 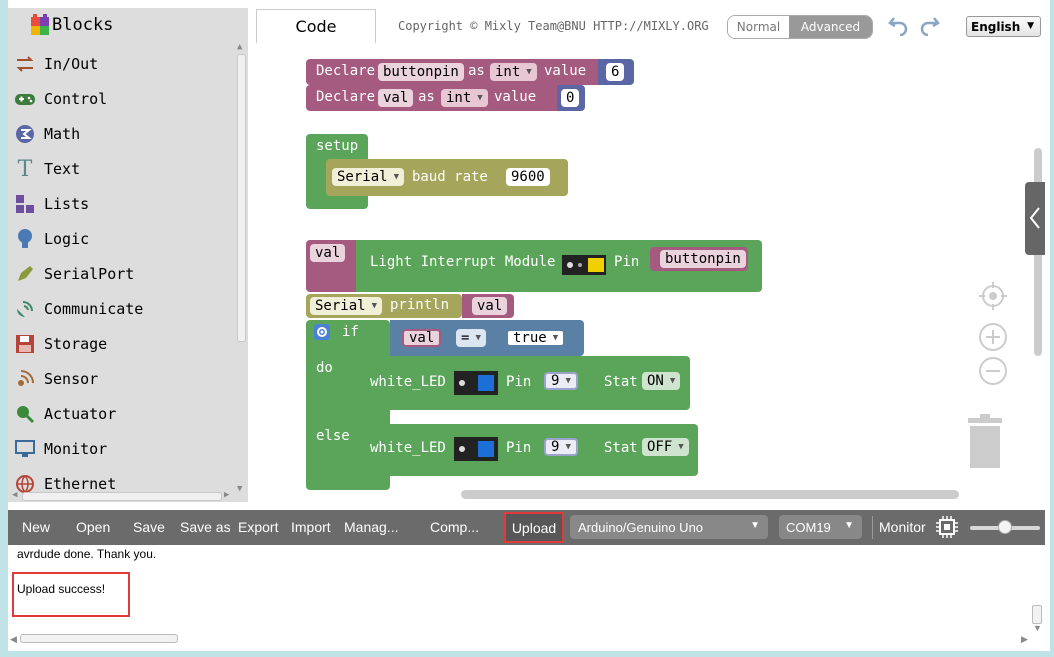 What do you see at coordinates (60, 99) in the screenshot?
I see `category-control: Control` at bounding box center [60, 99].